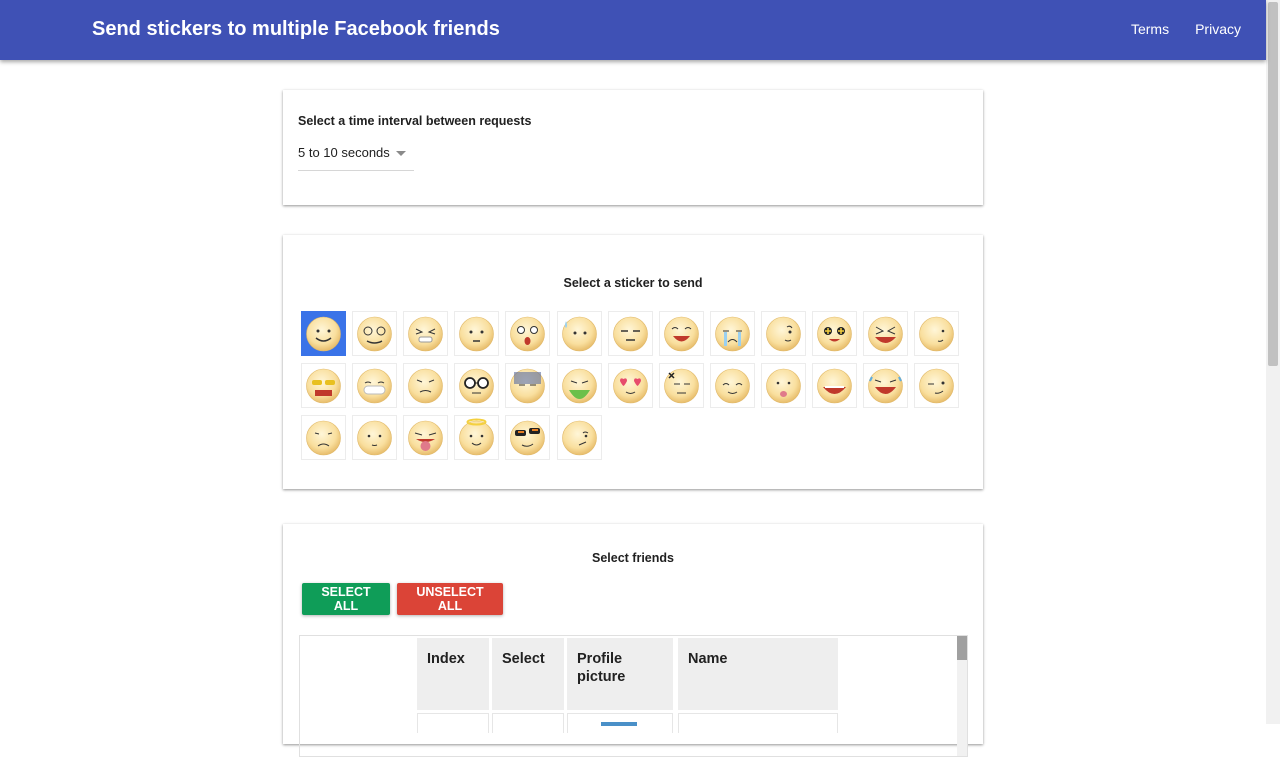 The image size is (1280, 757). What do you see at coordinates (633, 558) in the screenshot?
I see `friends-section-title: Select friends` at bounding box center [633, 558].